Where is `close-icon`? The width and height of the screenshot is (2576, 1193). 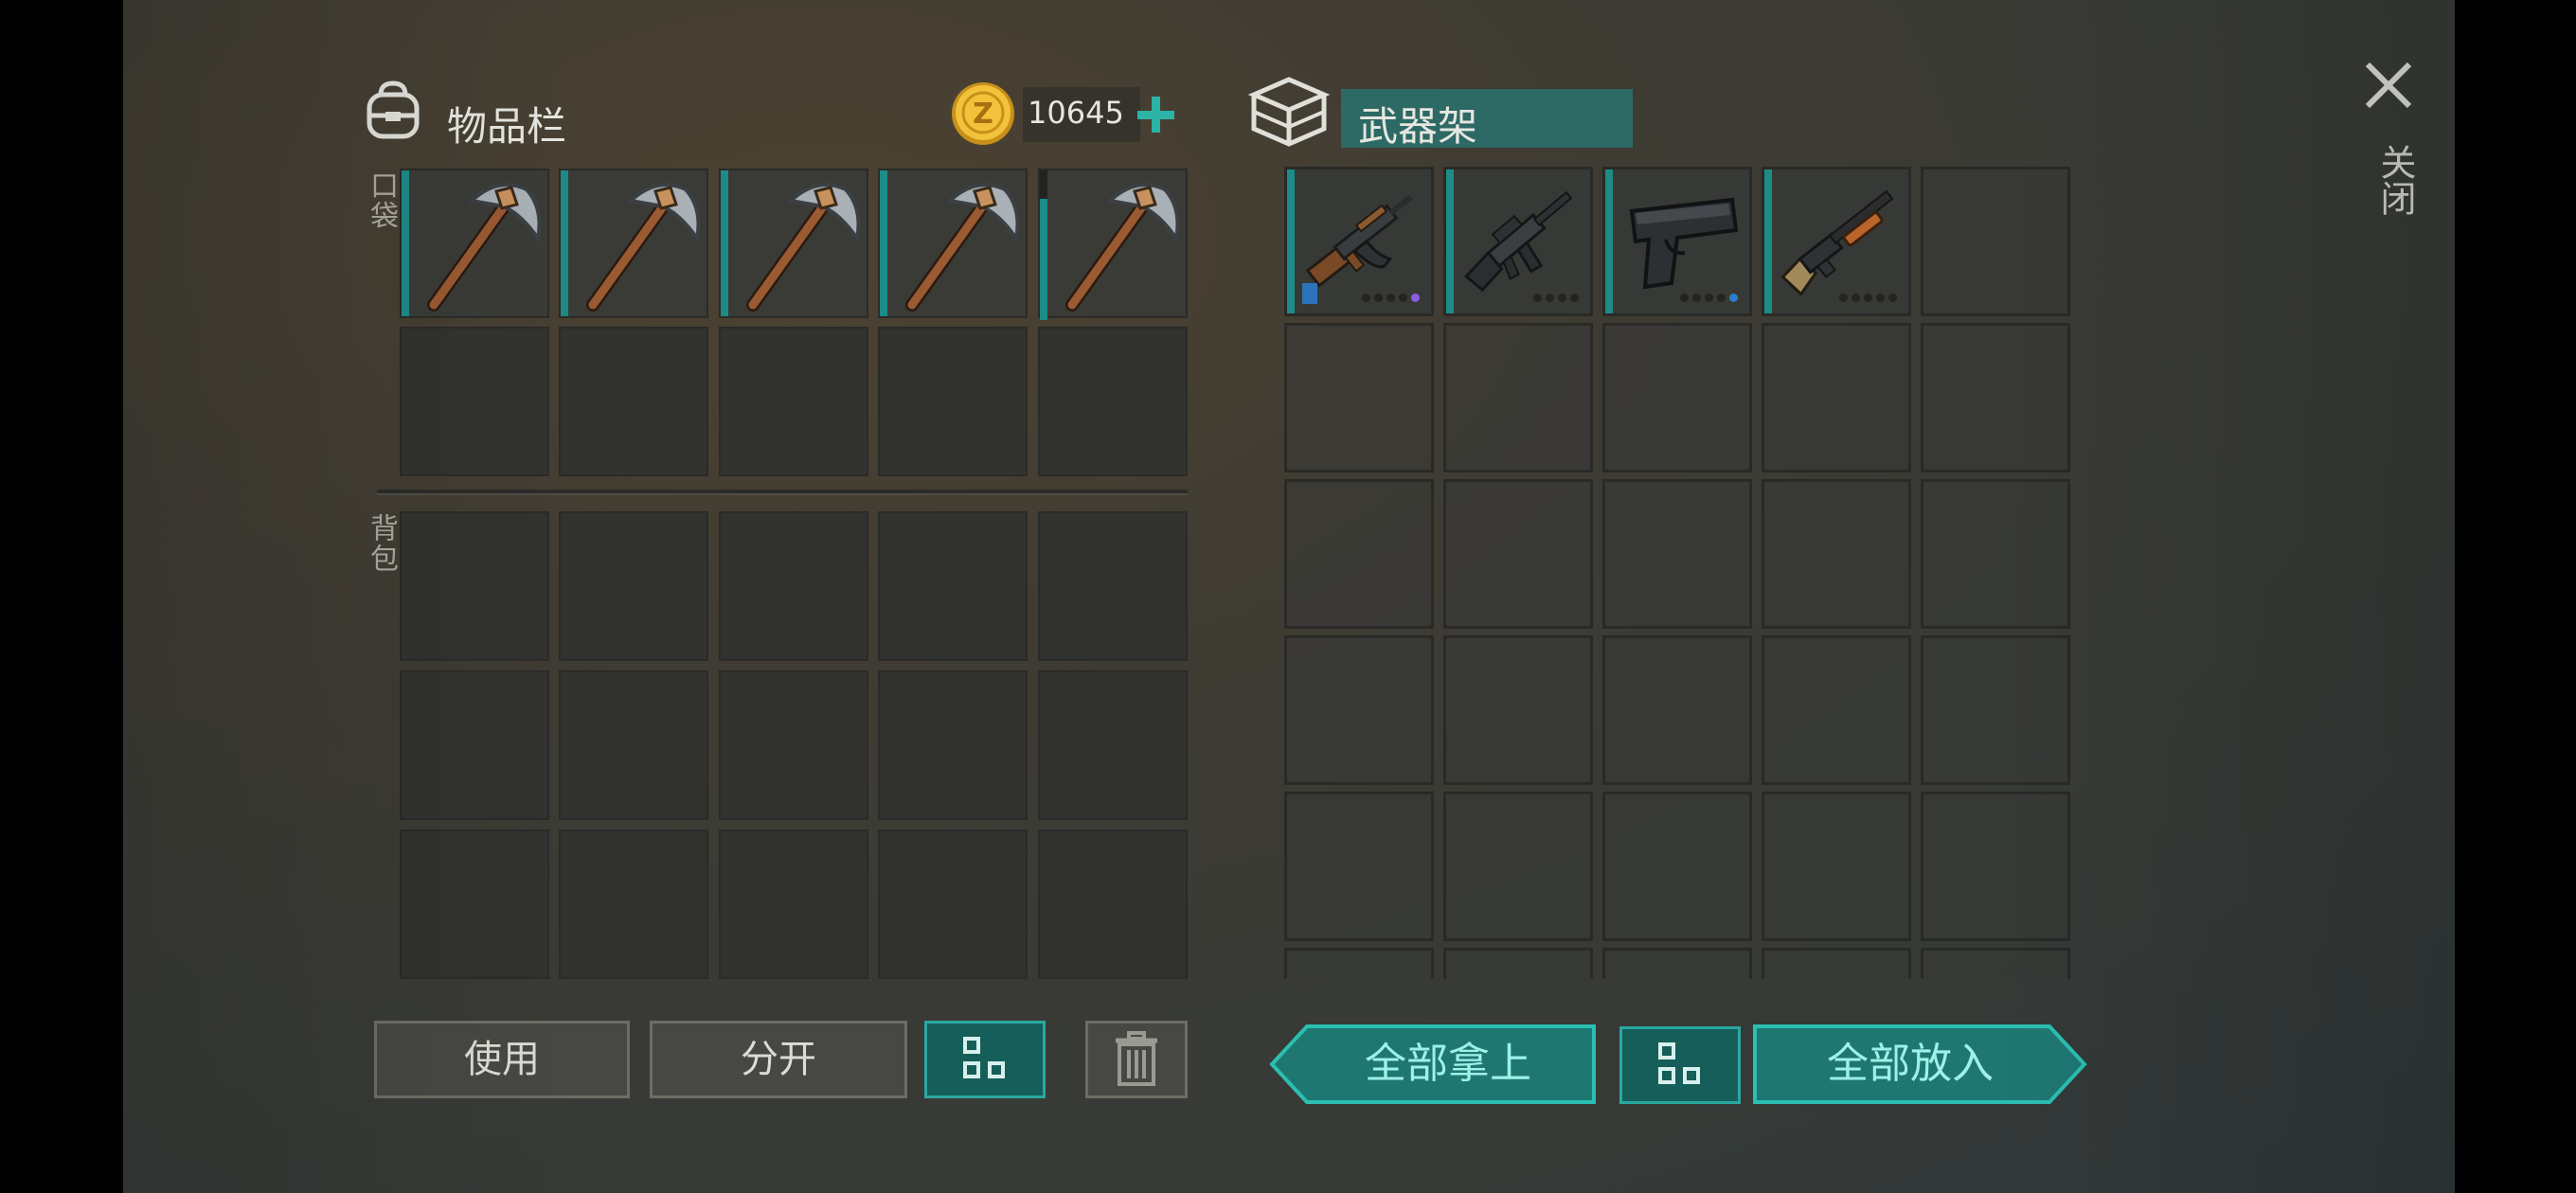
close-icon is located at coordinates (2388, 85).